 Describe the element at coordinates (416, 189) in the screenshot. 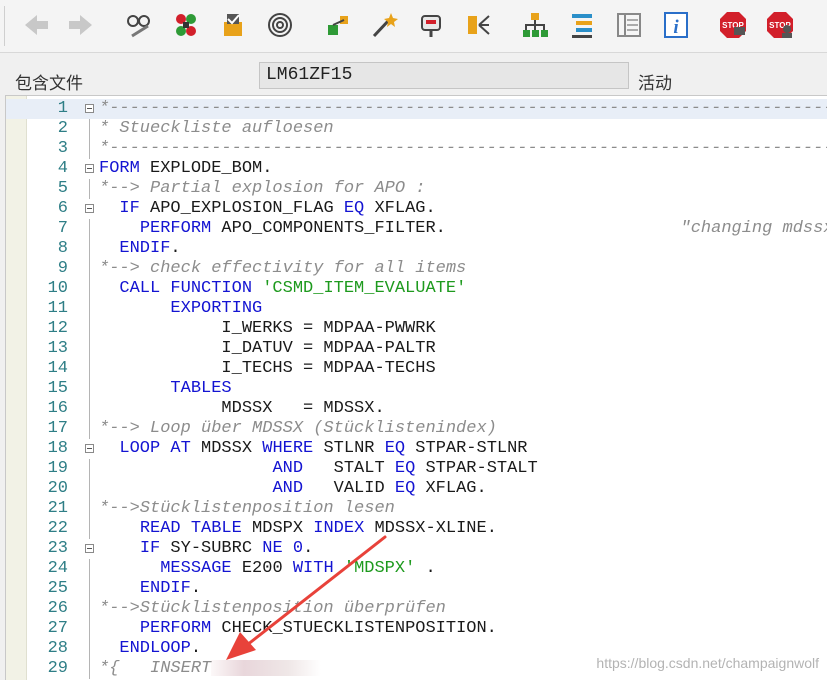

I see `code-line: 5 *--> Partial explosion for APO :` at that location.